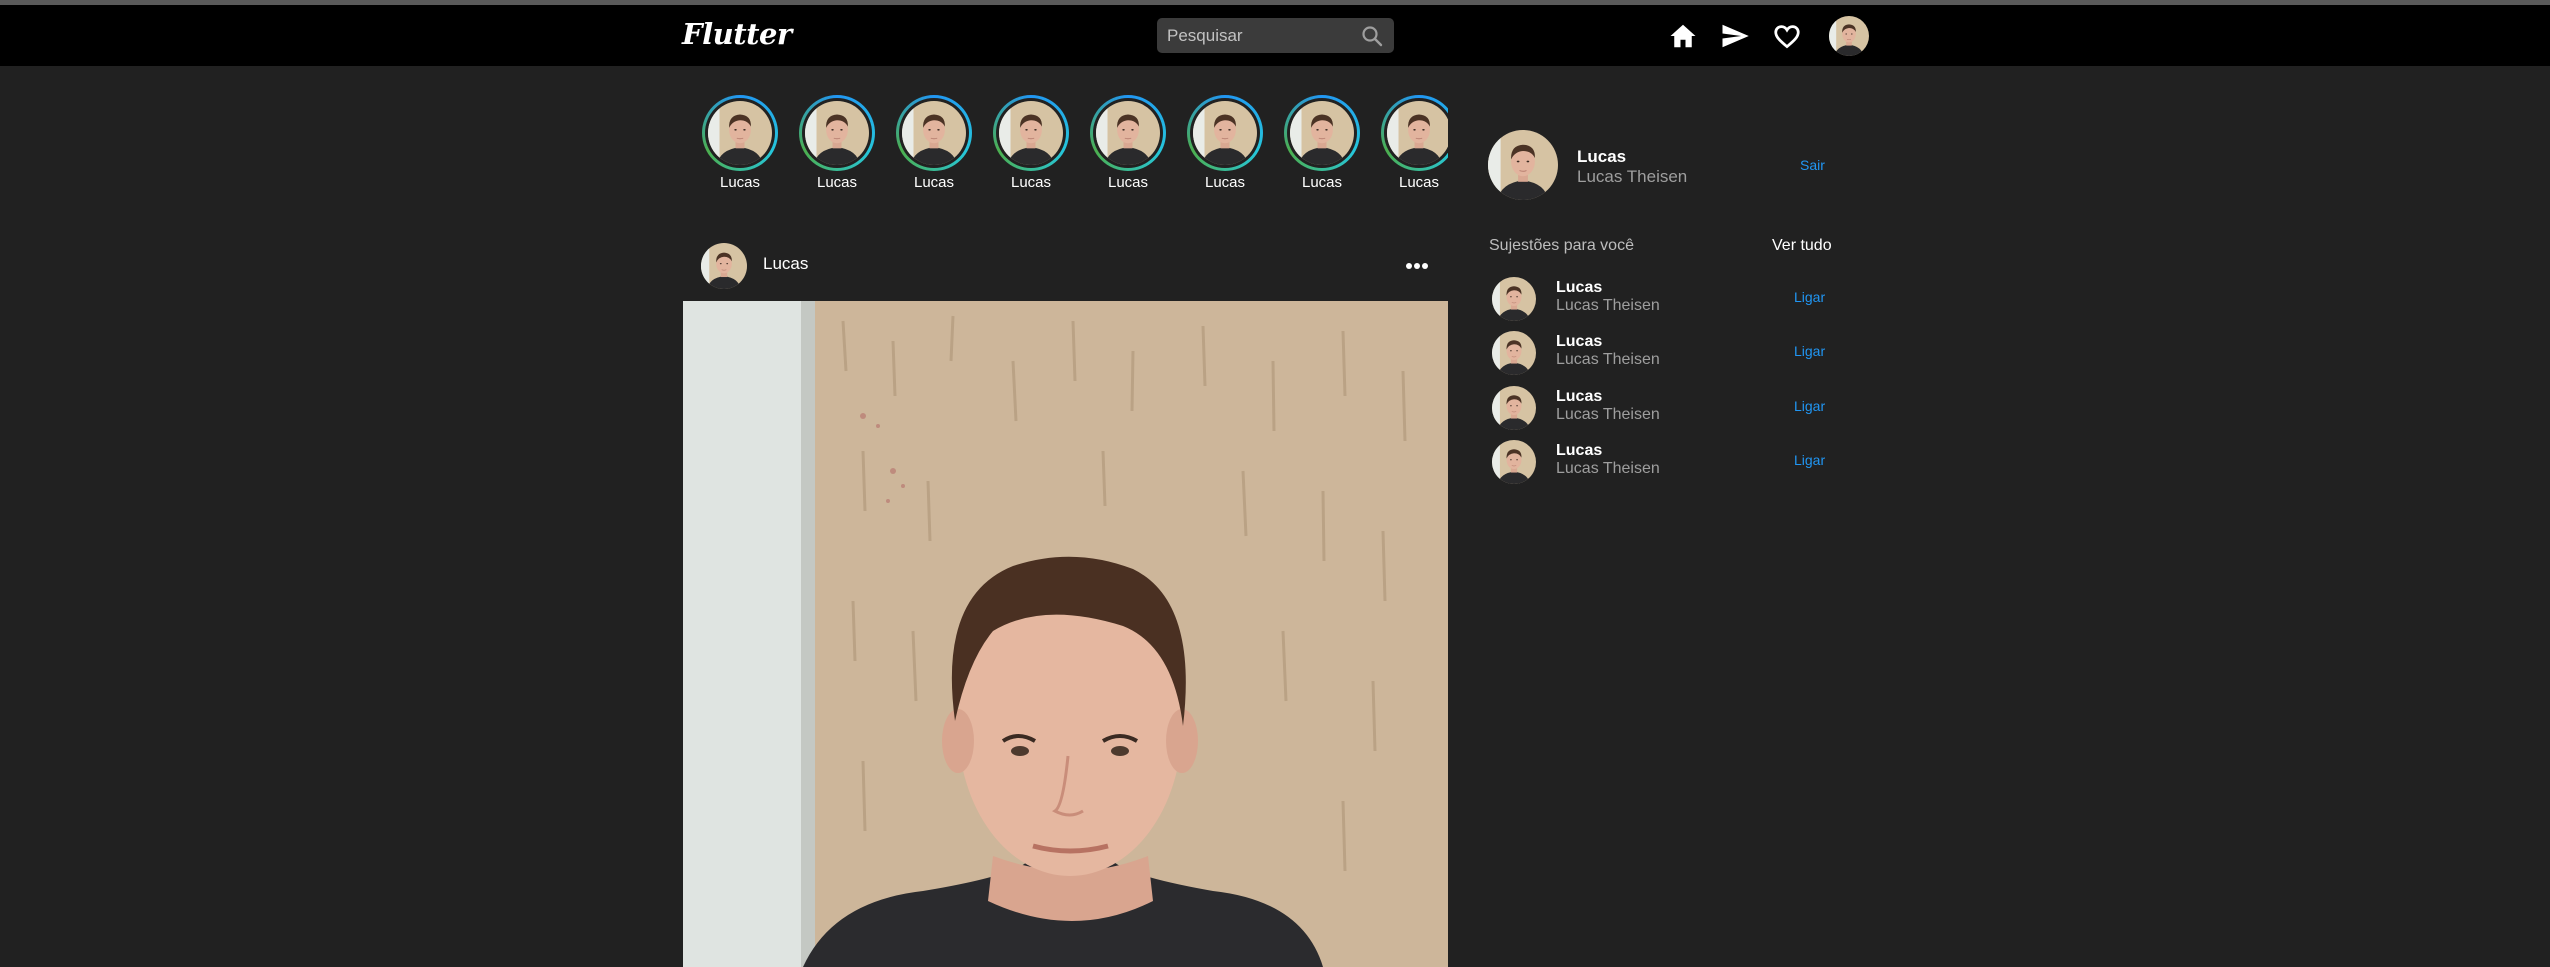  I want to click on current-user-card: Lucas Lucas Theisen, so click(1658, 166).